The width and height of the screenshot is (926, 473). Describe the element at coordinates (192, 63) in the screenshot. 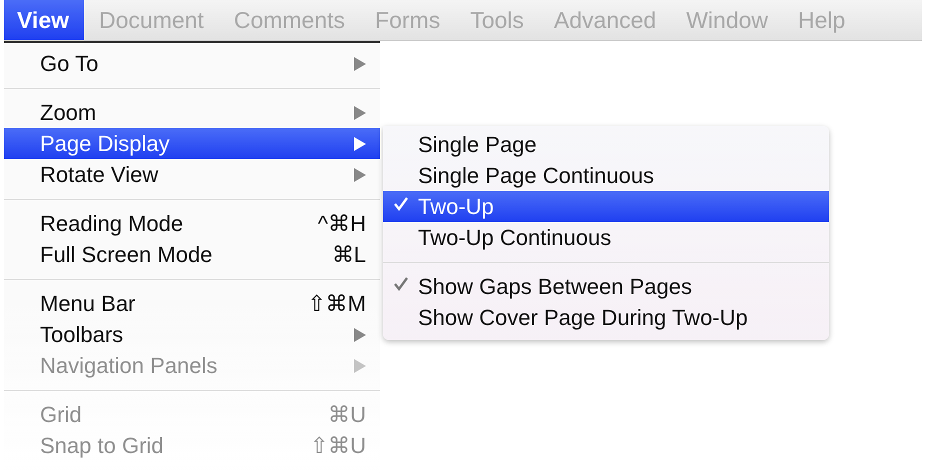

I see `menu-item: Go To` at that location.